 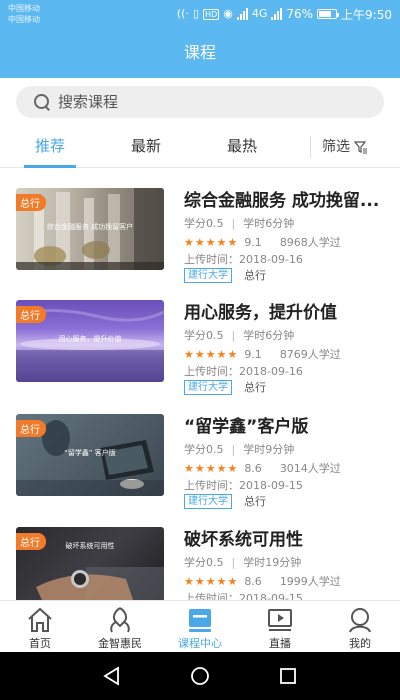 I want to click on nfc-icon: ((·, so click(x=182, y=13).